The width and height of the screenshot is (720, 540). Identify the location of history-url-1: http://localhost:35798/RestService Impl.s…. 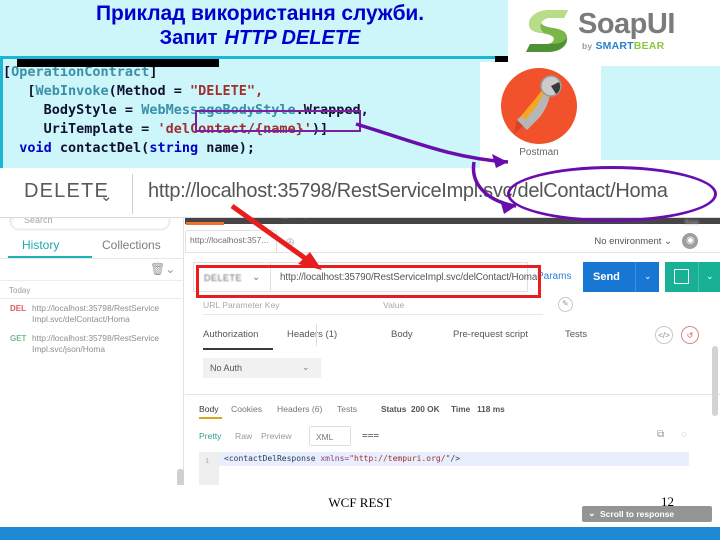
(96, 343).